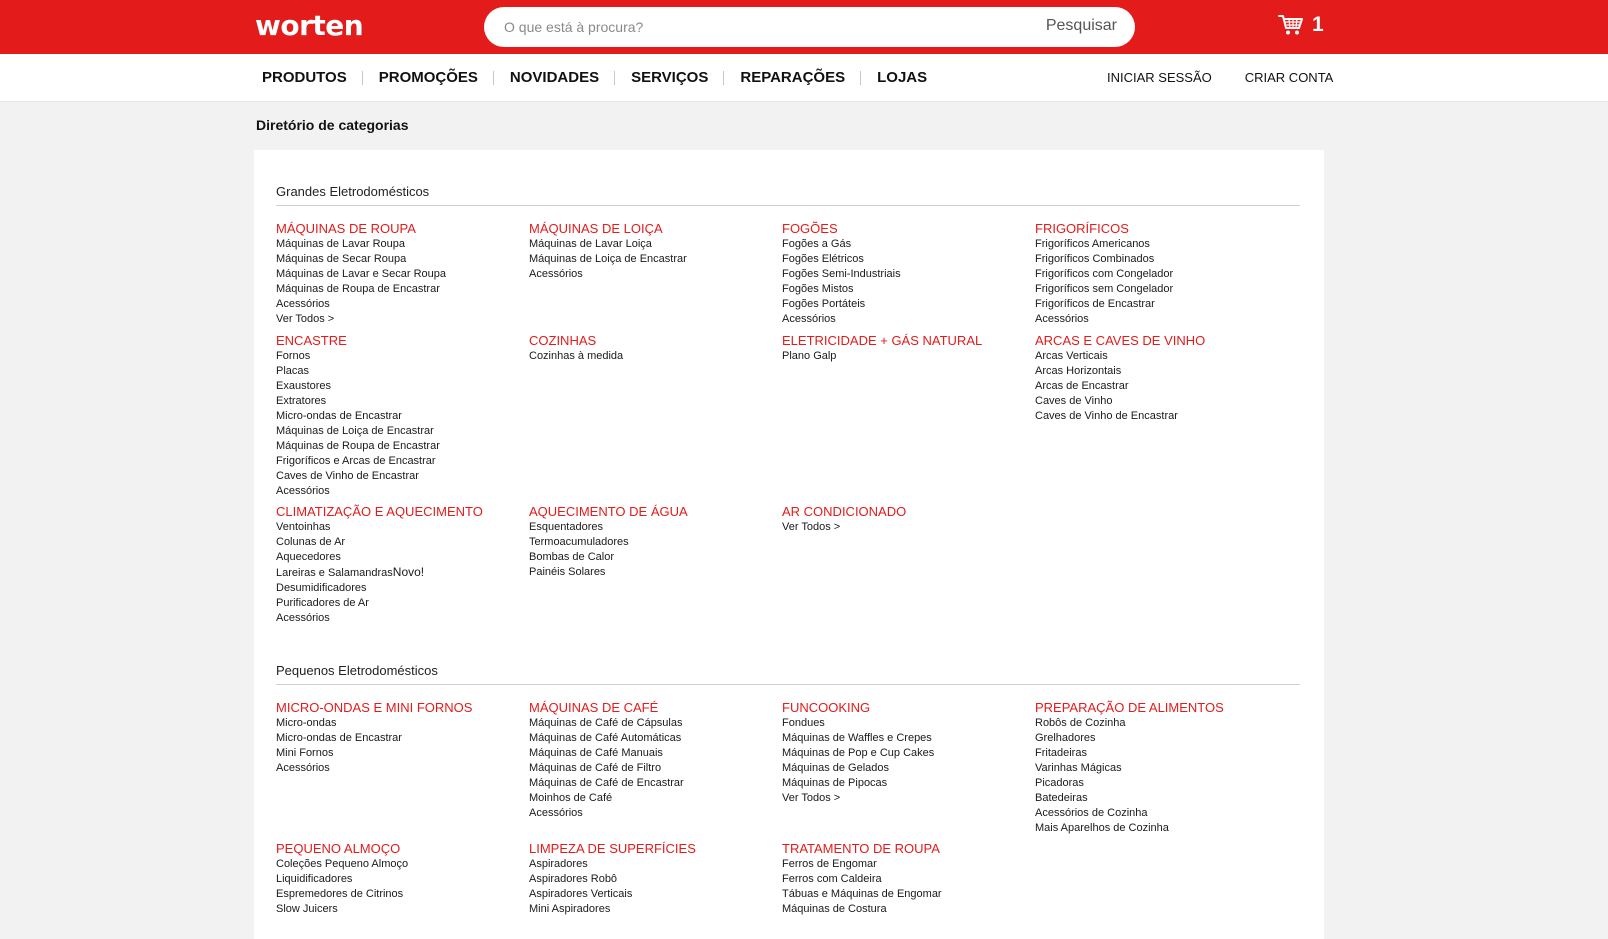  Describe the element at coordinates (907, 228) in the screenshot. I see `category-heading-fogoes: FOGÕES` at that location.